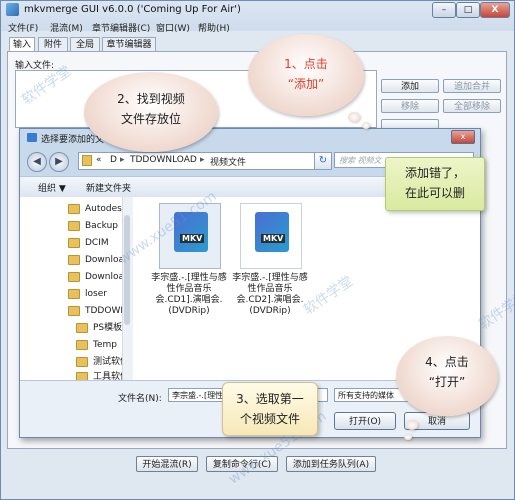  Describe the element at coordinates (410, 106) in the screenshot. I see `remove-button: 移除` at that location.